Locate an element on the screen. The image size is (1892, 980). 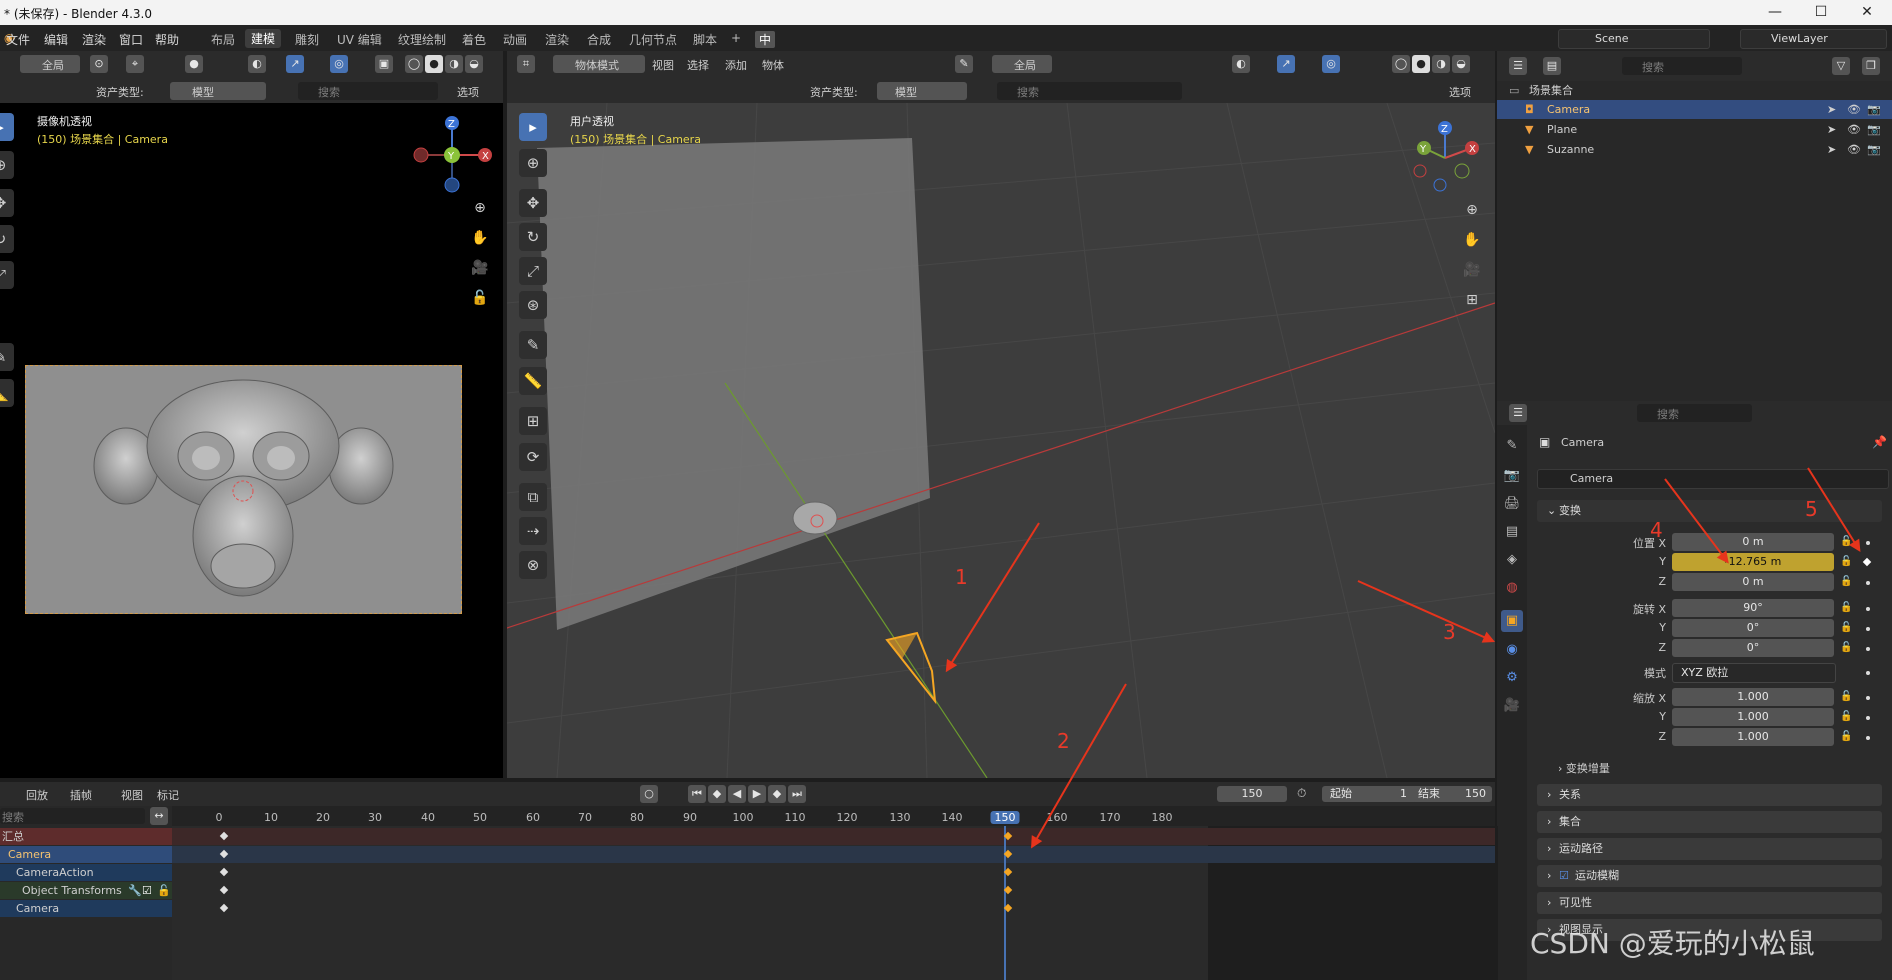
view-layer-selector: ViewLayer is located at coordinates (1813, 39).